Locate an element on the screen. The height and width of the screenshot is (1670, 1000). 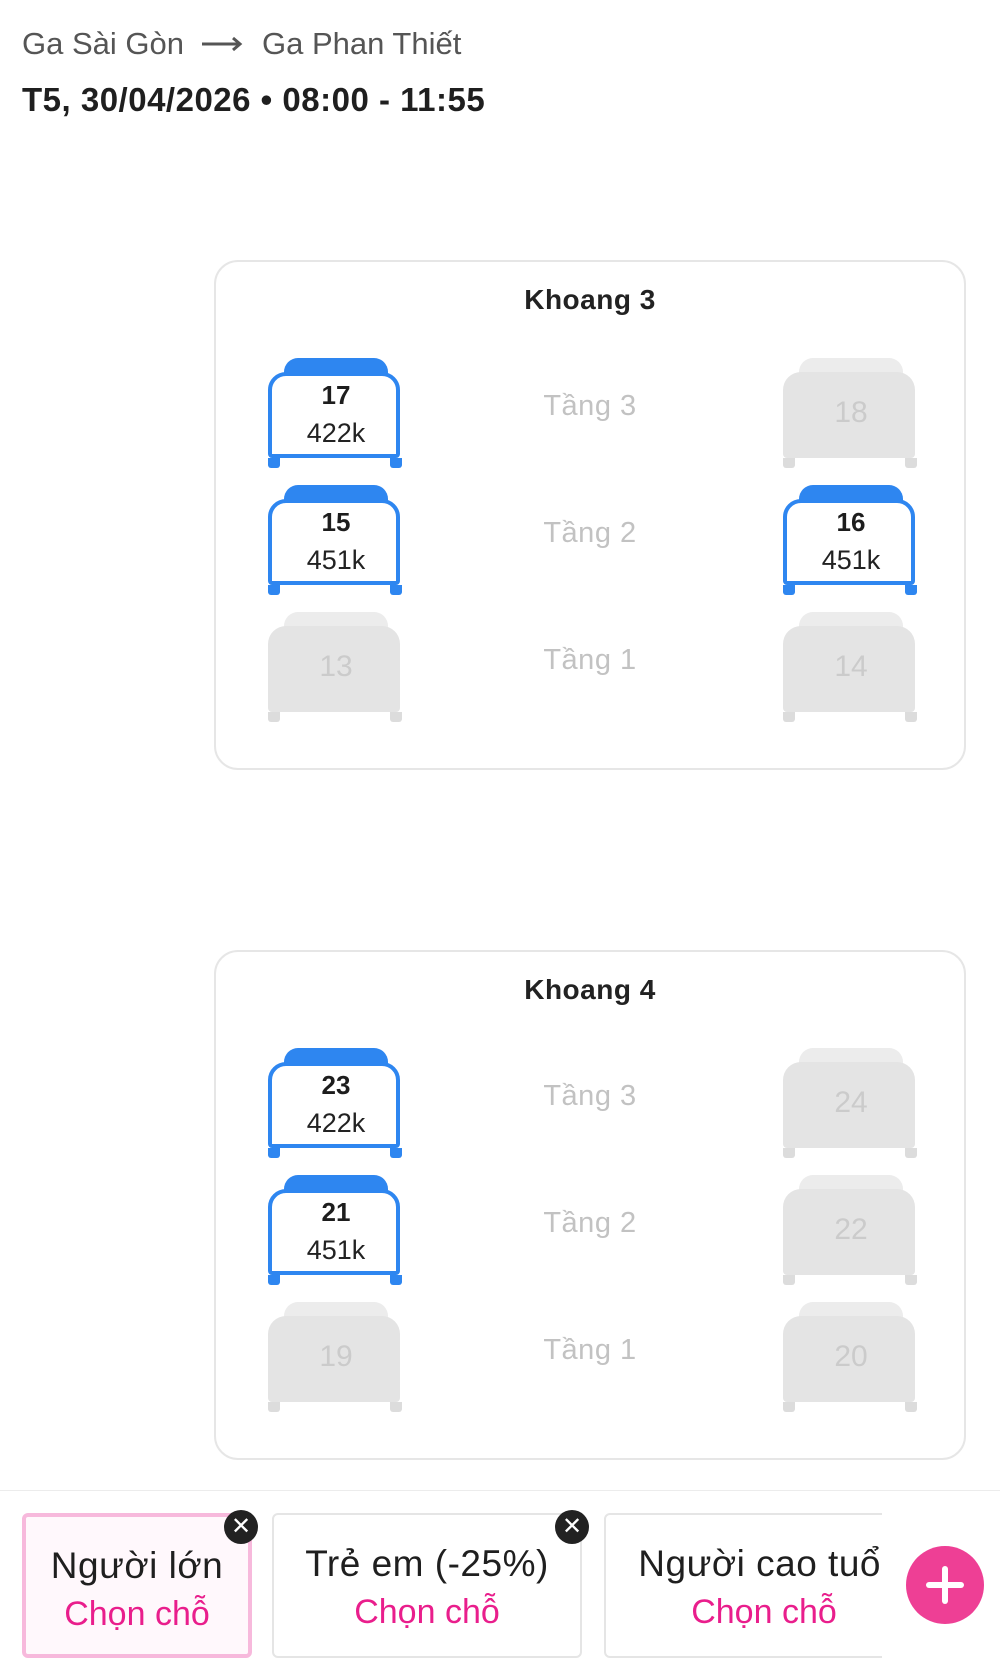
seat-number: 17 is located at coordinates (336, 395).